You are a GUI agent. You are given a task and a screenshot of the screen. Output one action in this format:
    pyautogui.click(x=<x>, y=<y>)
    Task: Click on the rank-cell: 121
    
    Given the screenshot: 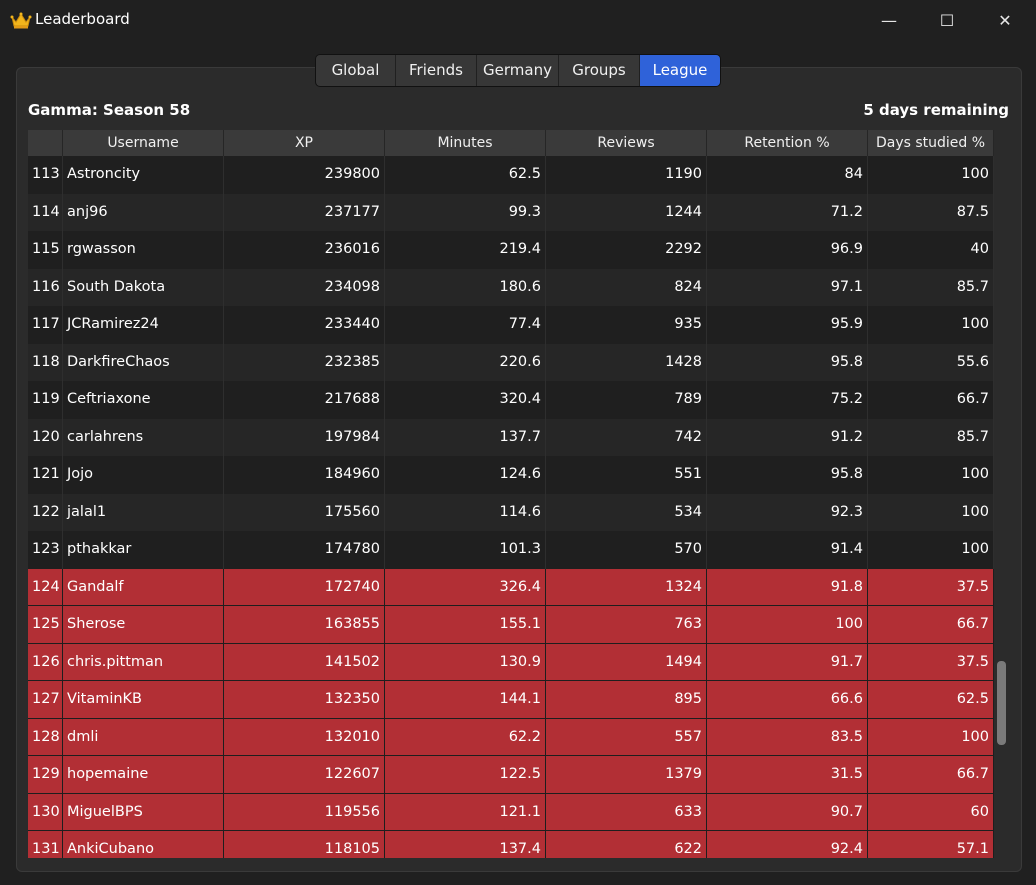 What is the action you would take?
    pyautogui.click(x=45, y=475)
    